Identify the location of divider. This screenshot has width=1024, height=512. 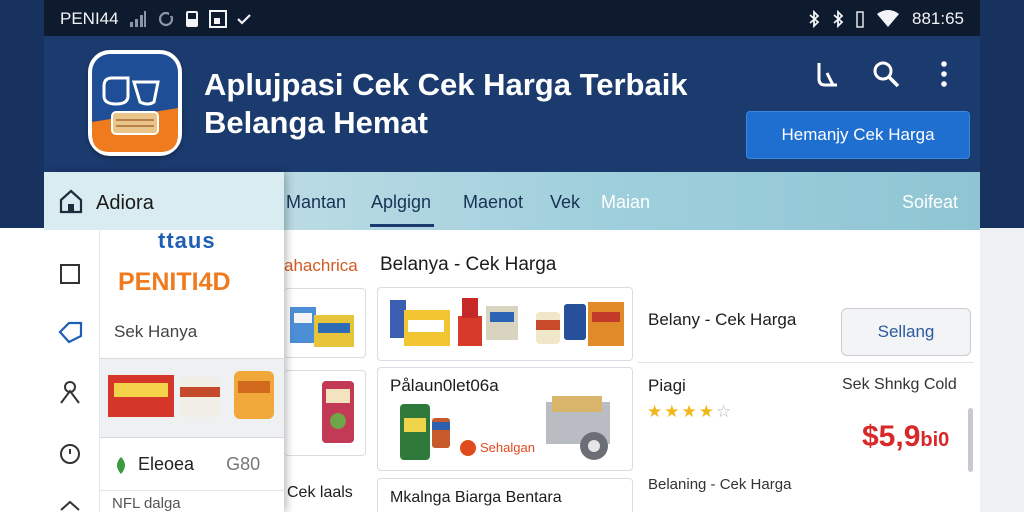
(806, 362).